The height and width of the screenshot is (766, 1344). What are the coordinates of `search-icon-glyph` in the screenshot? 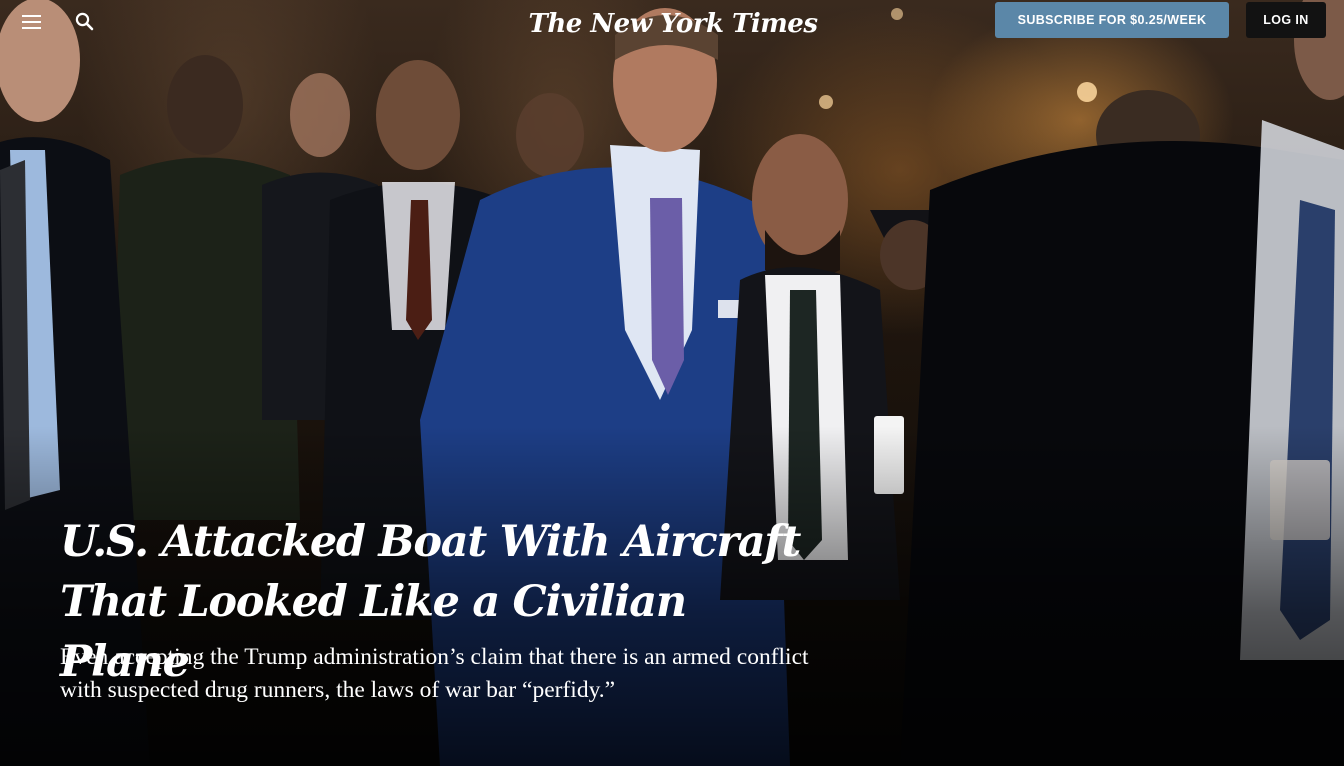 It's located at (84, 21).